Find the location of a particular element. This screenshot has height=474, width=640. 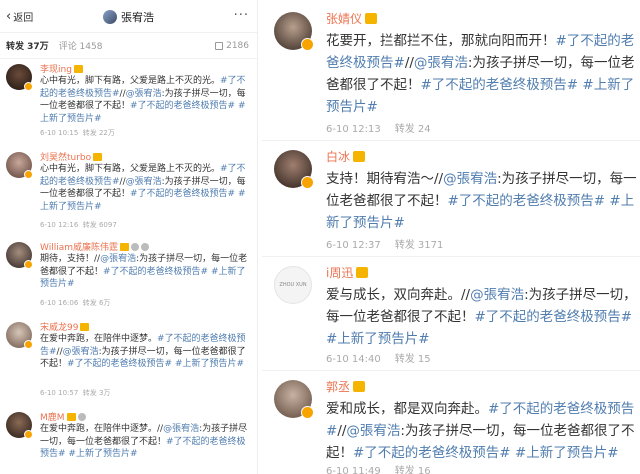

user-name-text: 李现ing is located at coordinates (56, 70).